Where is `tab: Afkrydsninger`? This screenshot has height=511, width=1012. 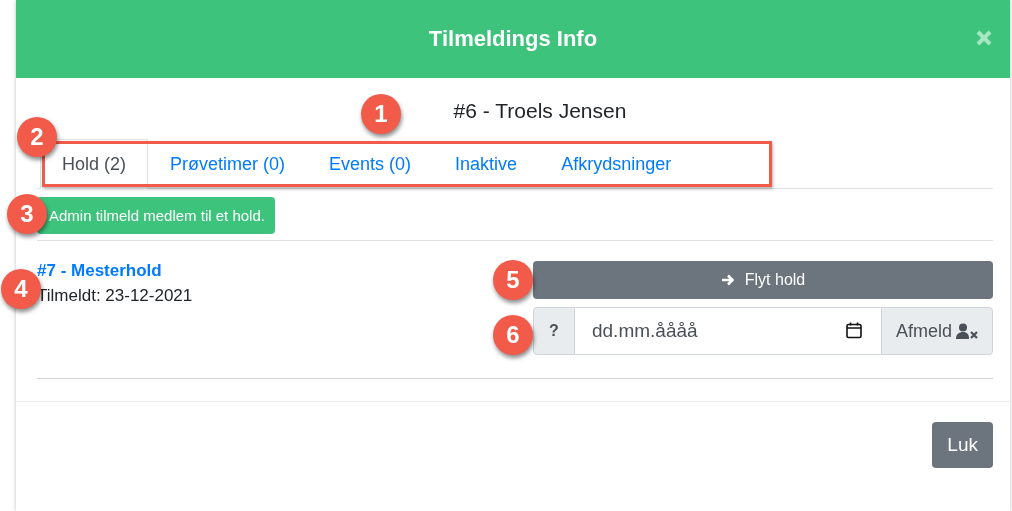 tab: Afkrydsninger is located at coordinates (616, 164).